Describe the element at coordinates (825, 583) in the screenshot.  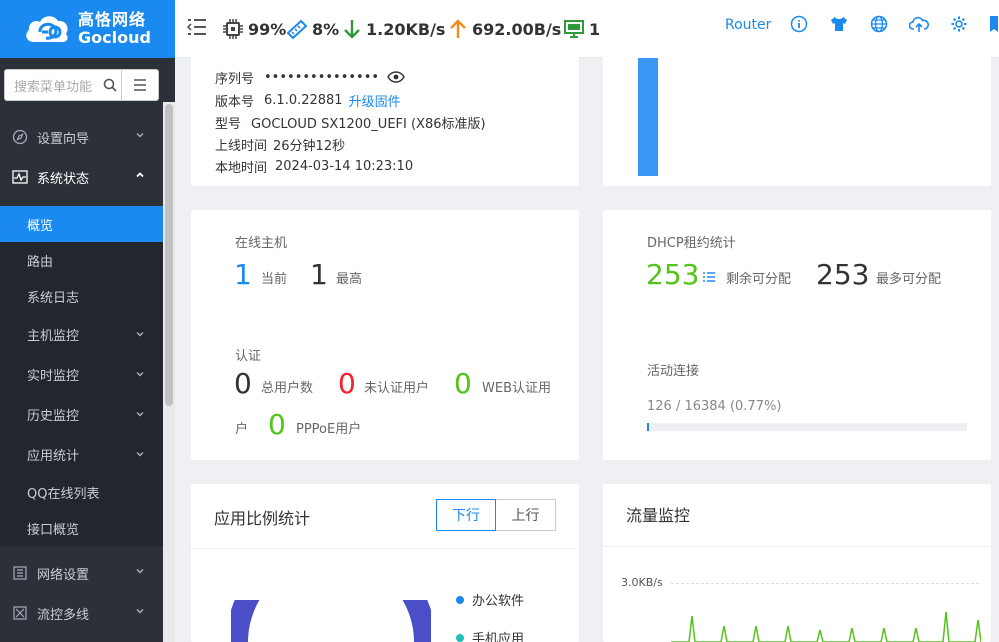
I see `y-gridline` at that location.